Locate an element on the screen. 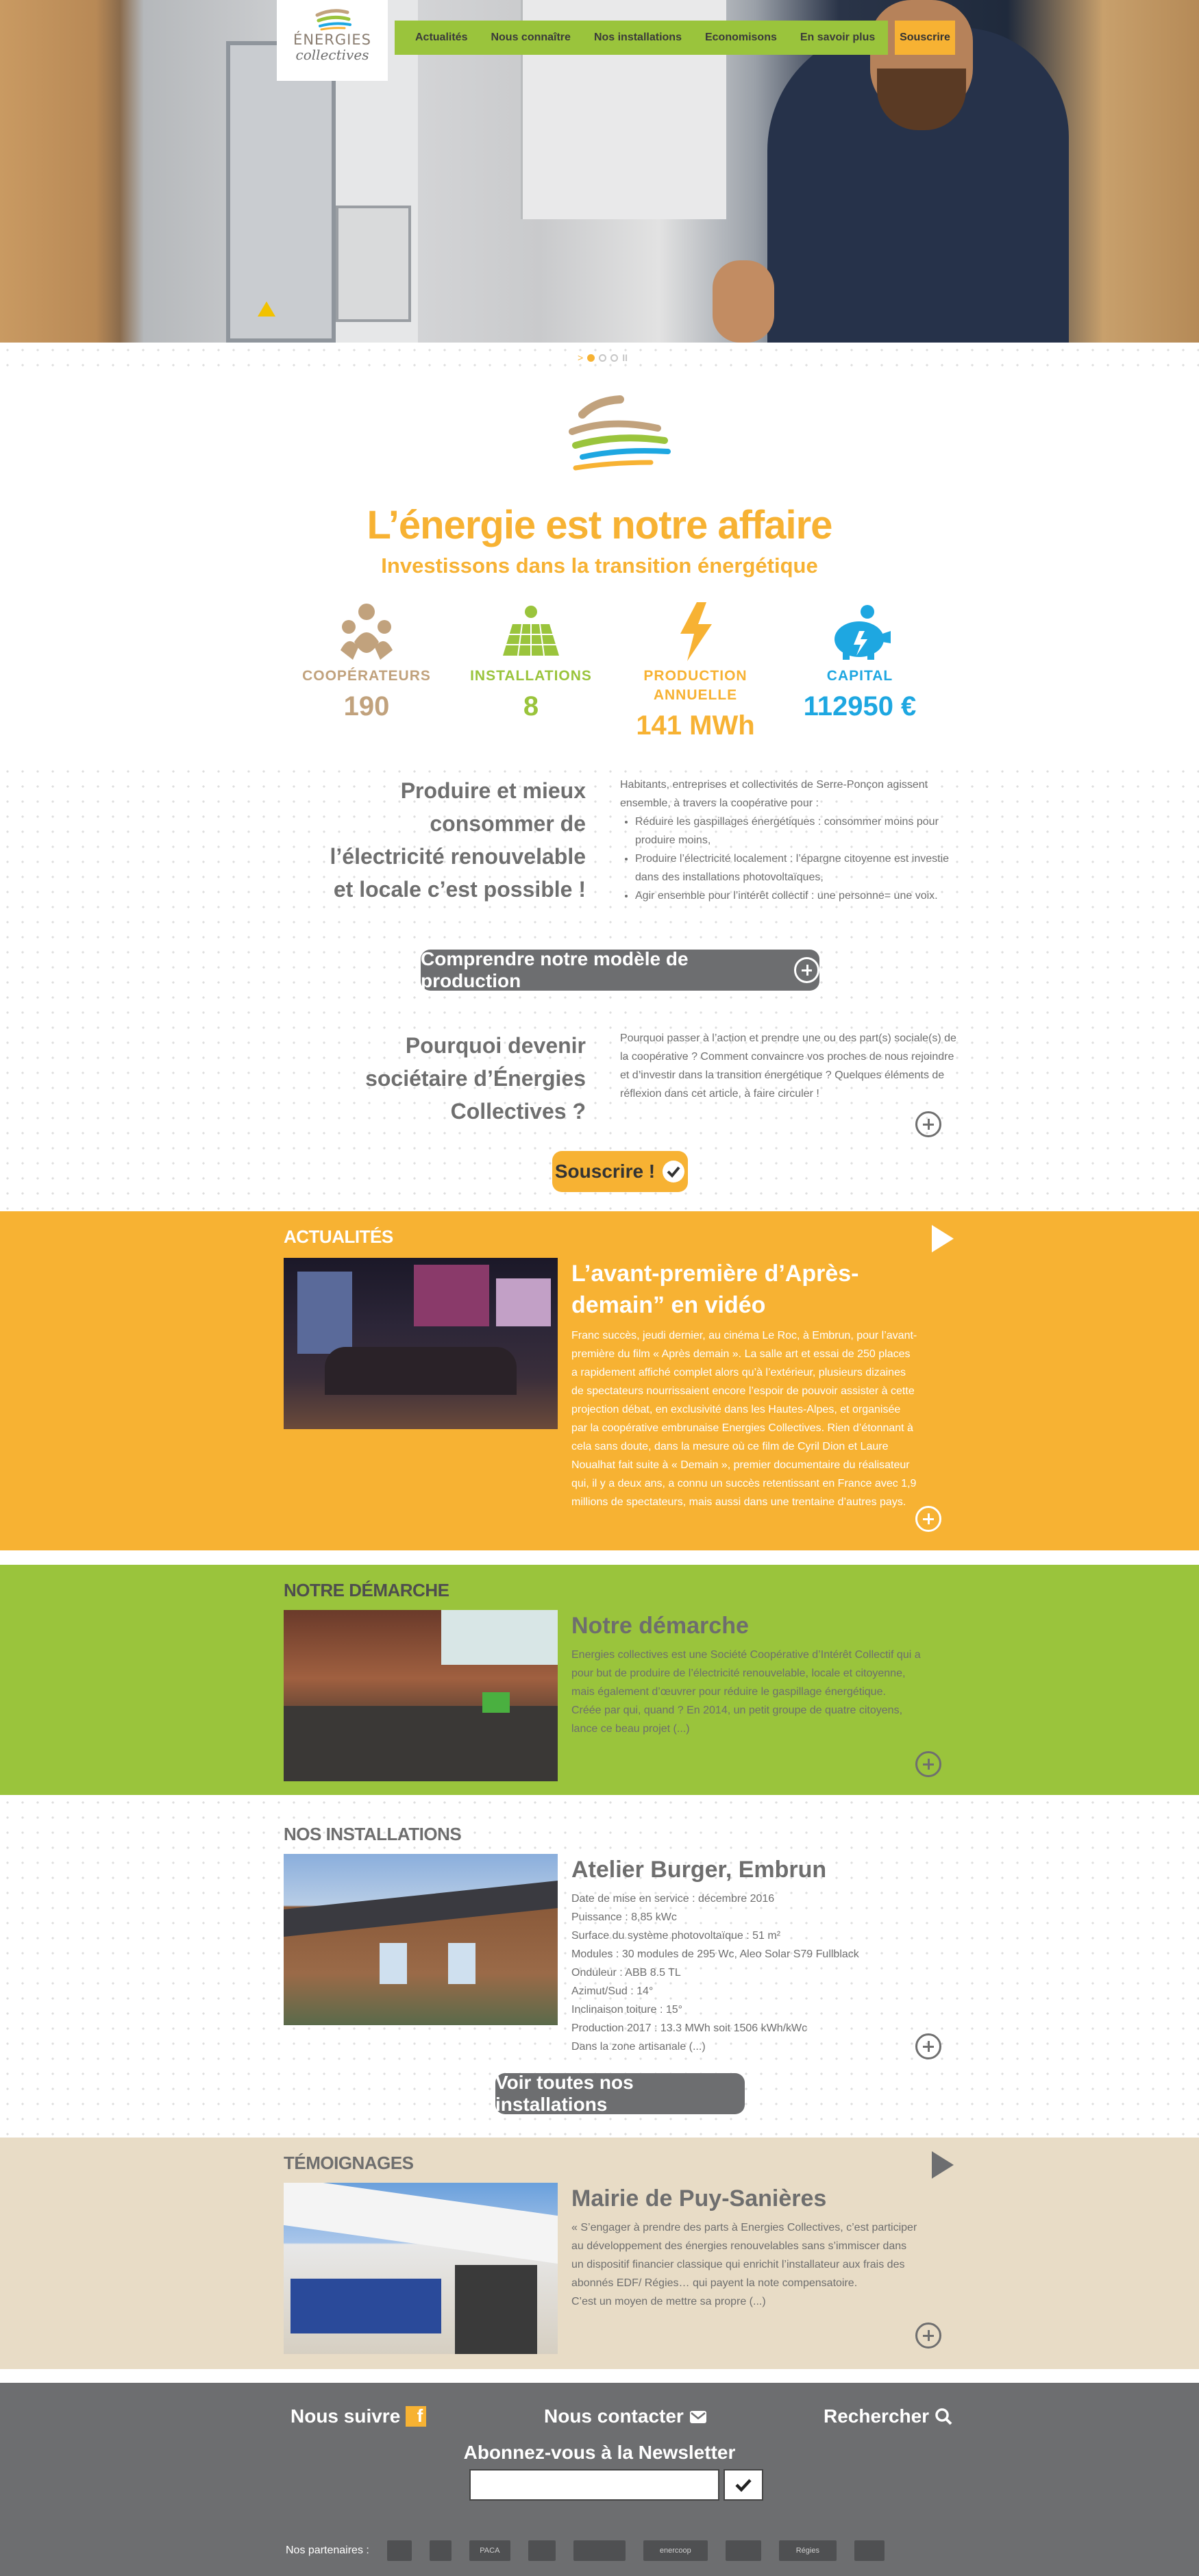  button-label: Souscrire ! is located at coordinates (605, 1171).